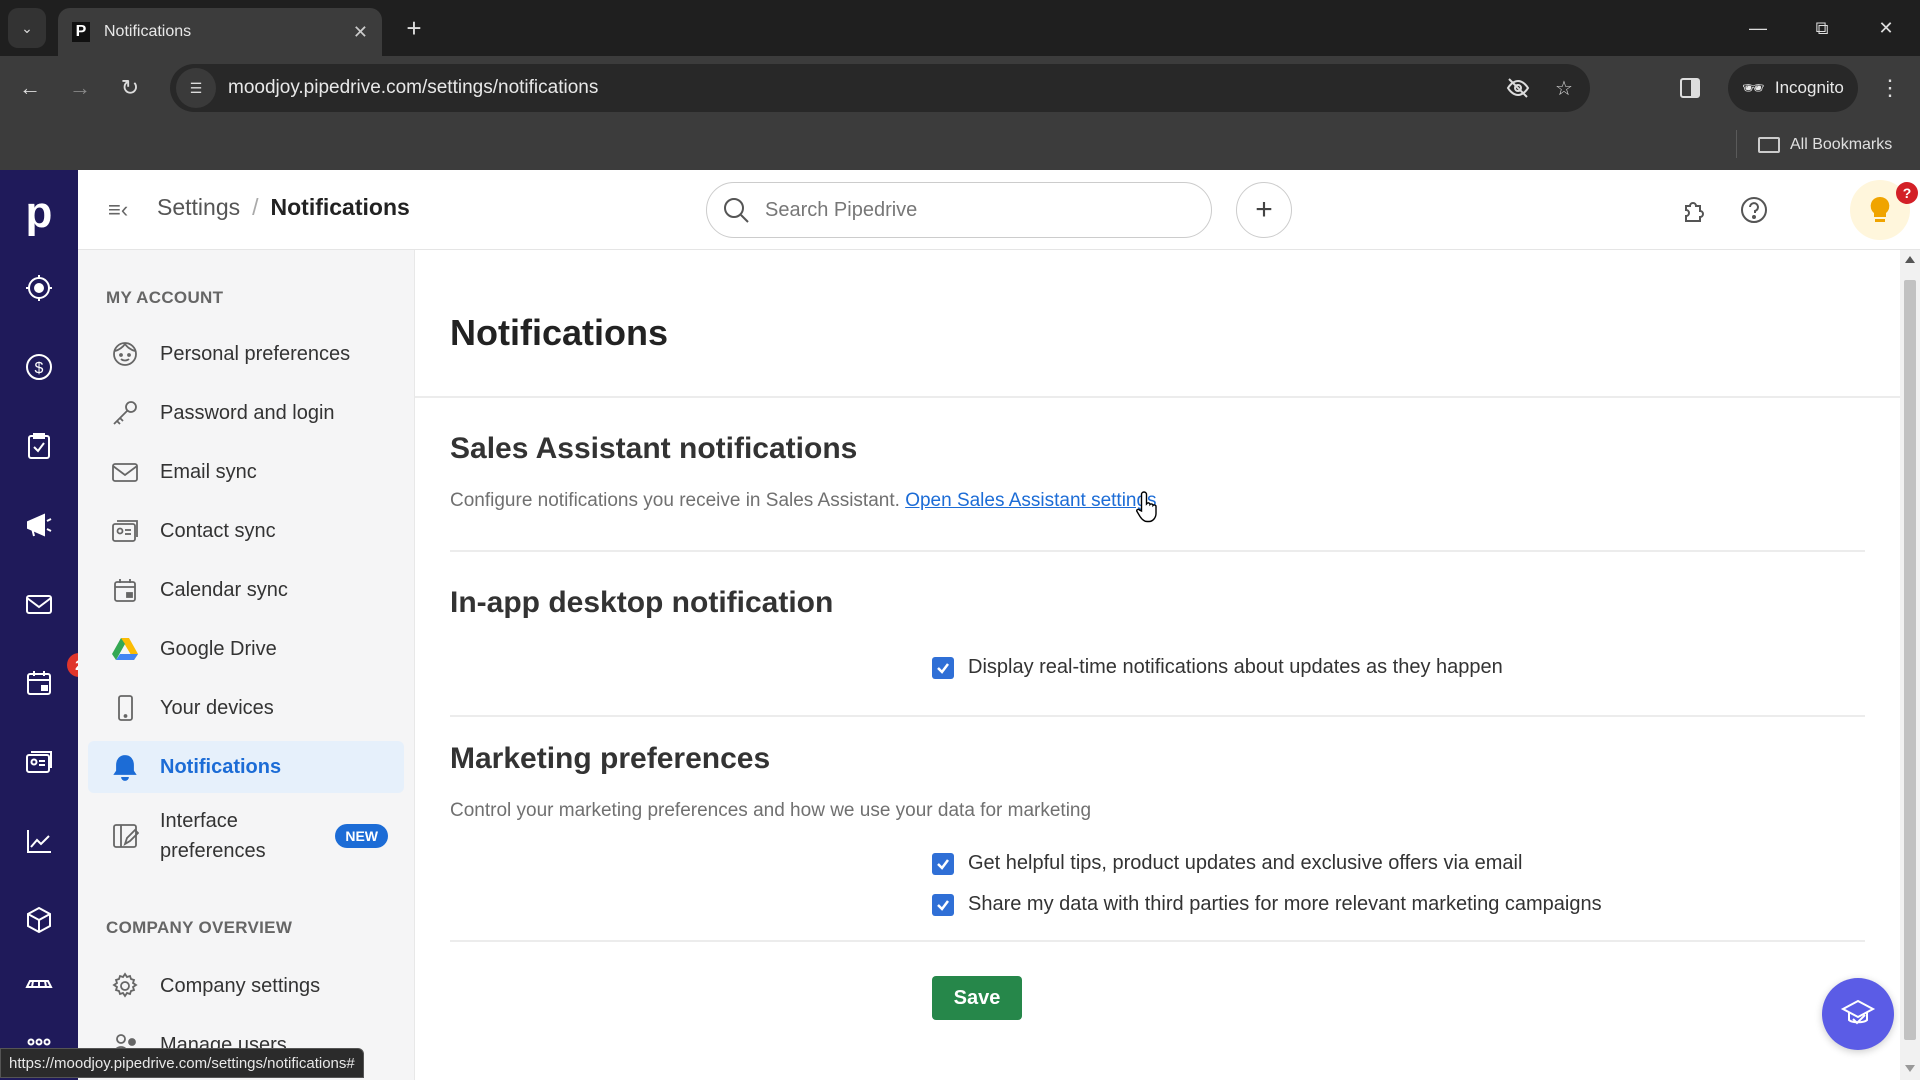 Image resolution: width=1920 pixels, height=1080 pixels. I want to click on contacts-icon, so click(39, 762).